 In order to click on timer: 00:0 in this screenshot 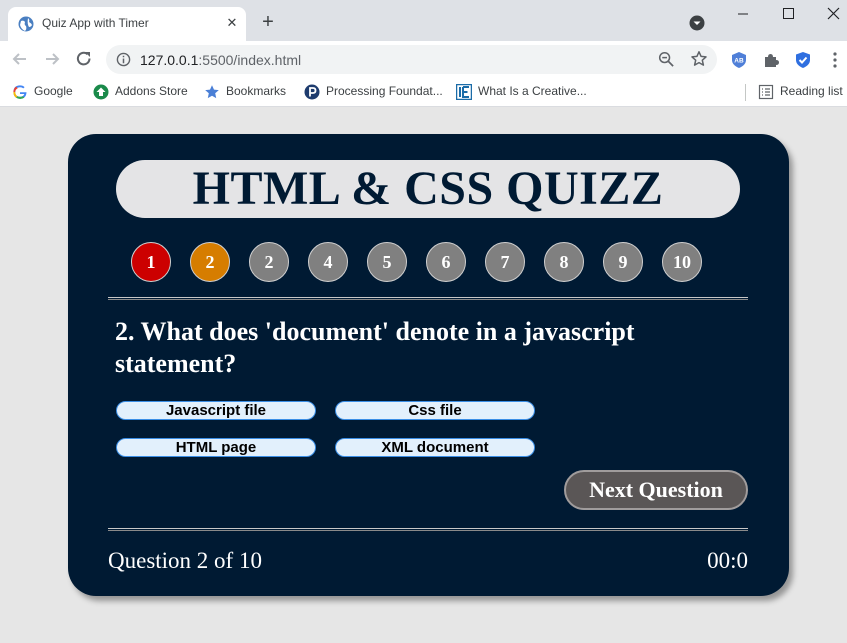, I will do `click(727, 560)`.